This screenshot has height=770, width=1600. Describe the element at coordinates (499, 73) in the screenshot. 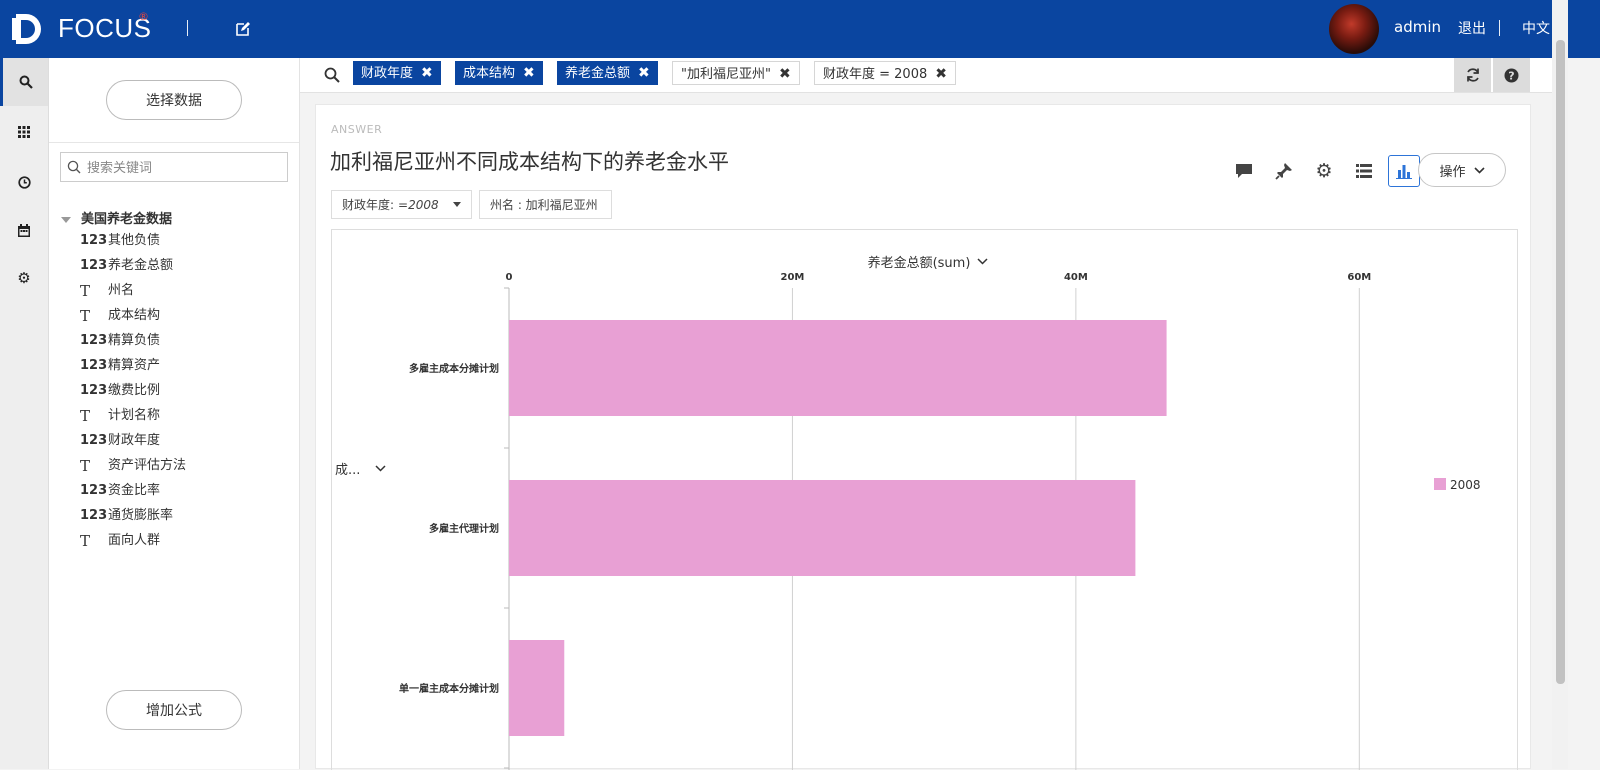

I see `search-chip: 成本结构 ✖` at that location.